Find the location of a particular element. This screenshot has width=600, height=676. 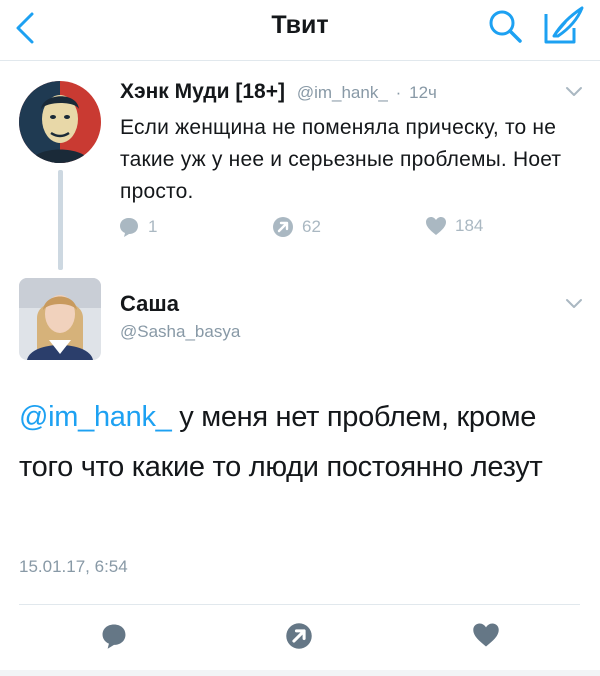

reply-author-handle: @Sasha_basya is located at coordinates (180, 332).